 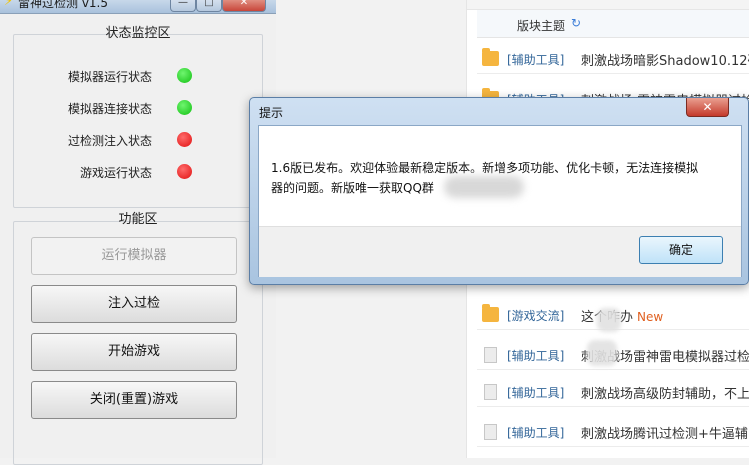 What do you see at coordinates (115, 173) in the screenshot?
I see `status-label: 游戏运行状态` at bounding box center [115, 173].